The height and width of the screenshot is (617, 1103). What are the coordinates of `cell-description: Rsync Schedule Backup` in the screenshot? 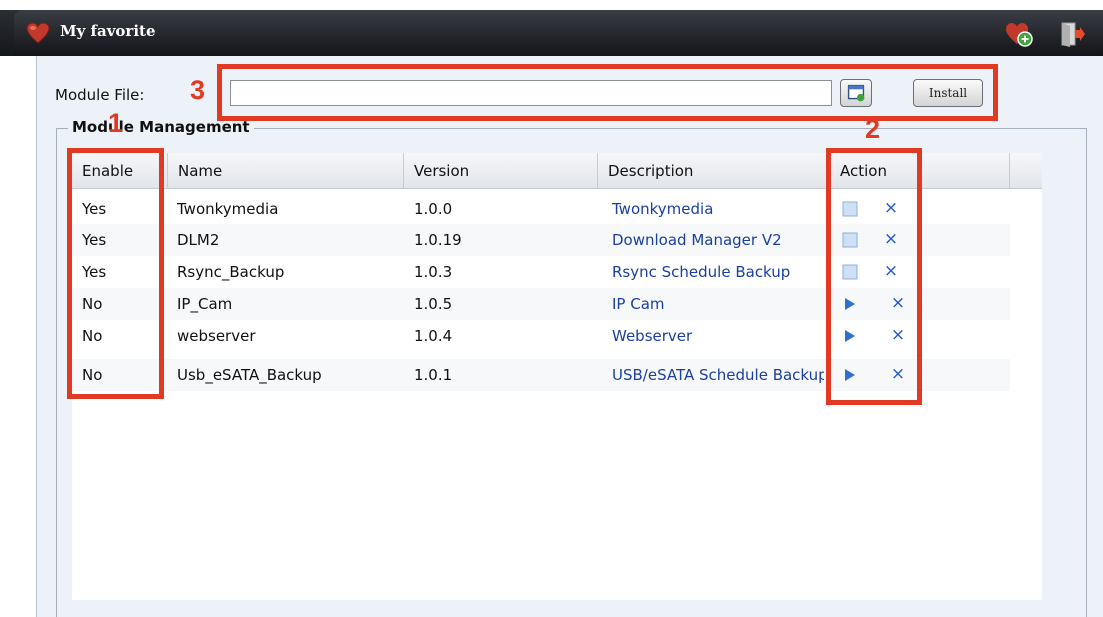 It's located at (718, 272).